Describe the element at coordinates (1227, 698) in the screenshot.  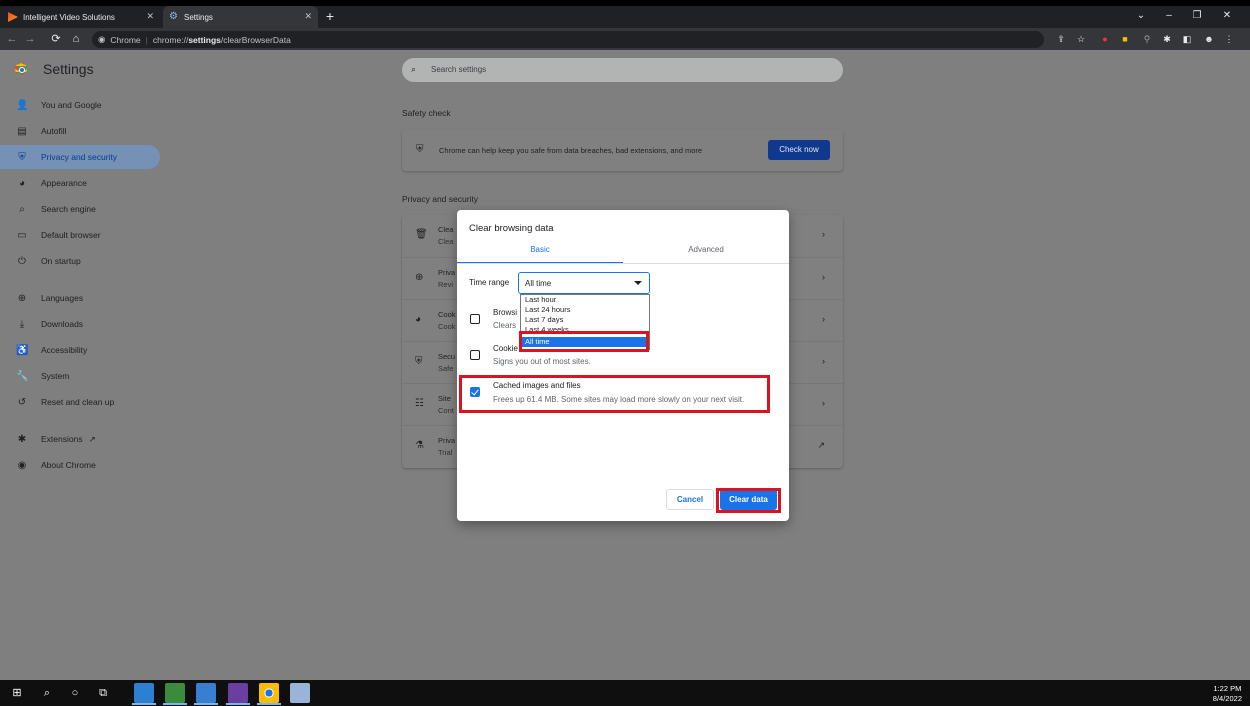
I see `clock-date: 8/4/2022` at that location.